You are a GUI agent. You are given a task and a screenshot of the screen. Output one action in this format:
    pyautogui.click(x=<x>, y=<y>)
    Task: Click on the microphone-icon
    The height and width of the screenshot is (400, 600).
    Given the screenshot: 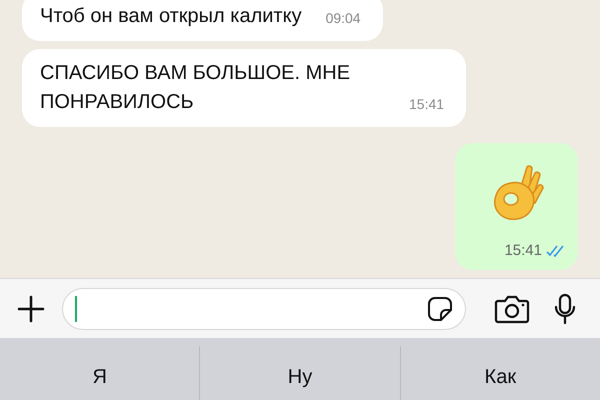 What is the action you would take?
    pyautogui.click(x=565, y=308)
    